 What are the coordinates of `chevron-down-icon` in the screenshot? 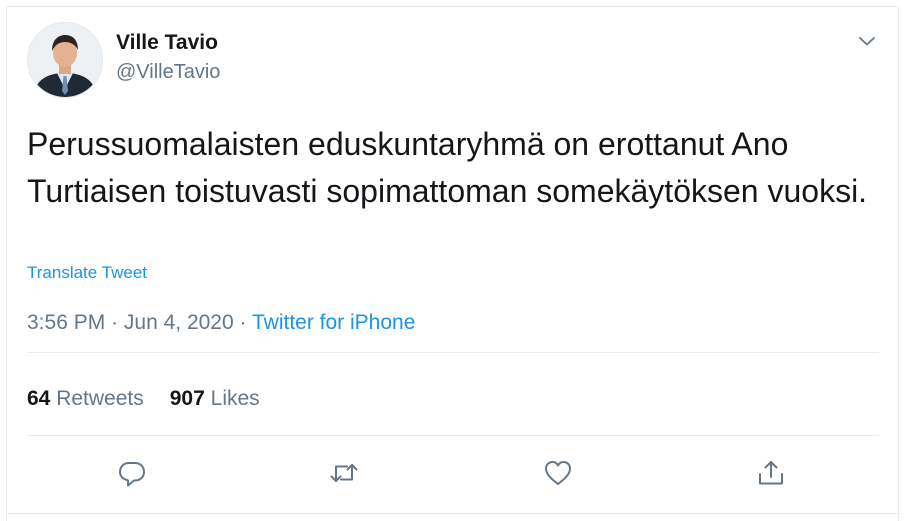 It's located at (867, 41).